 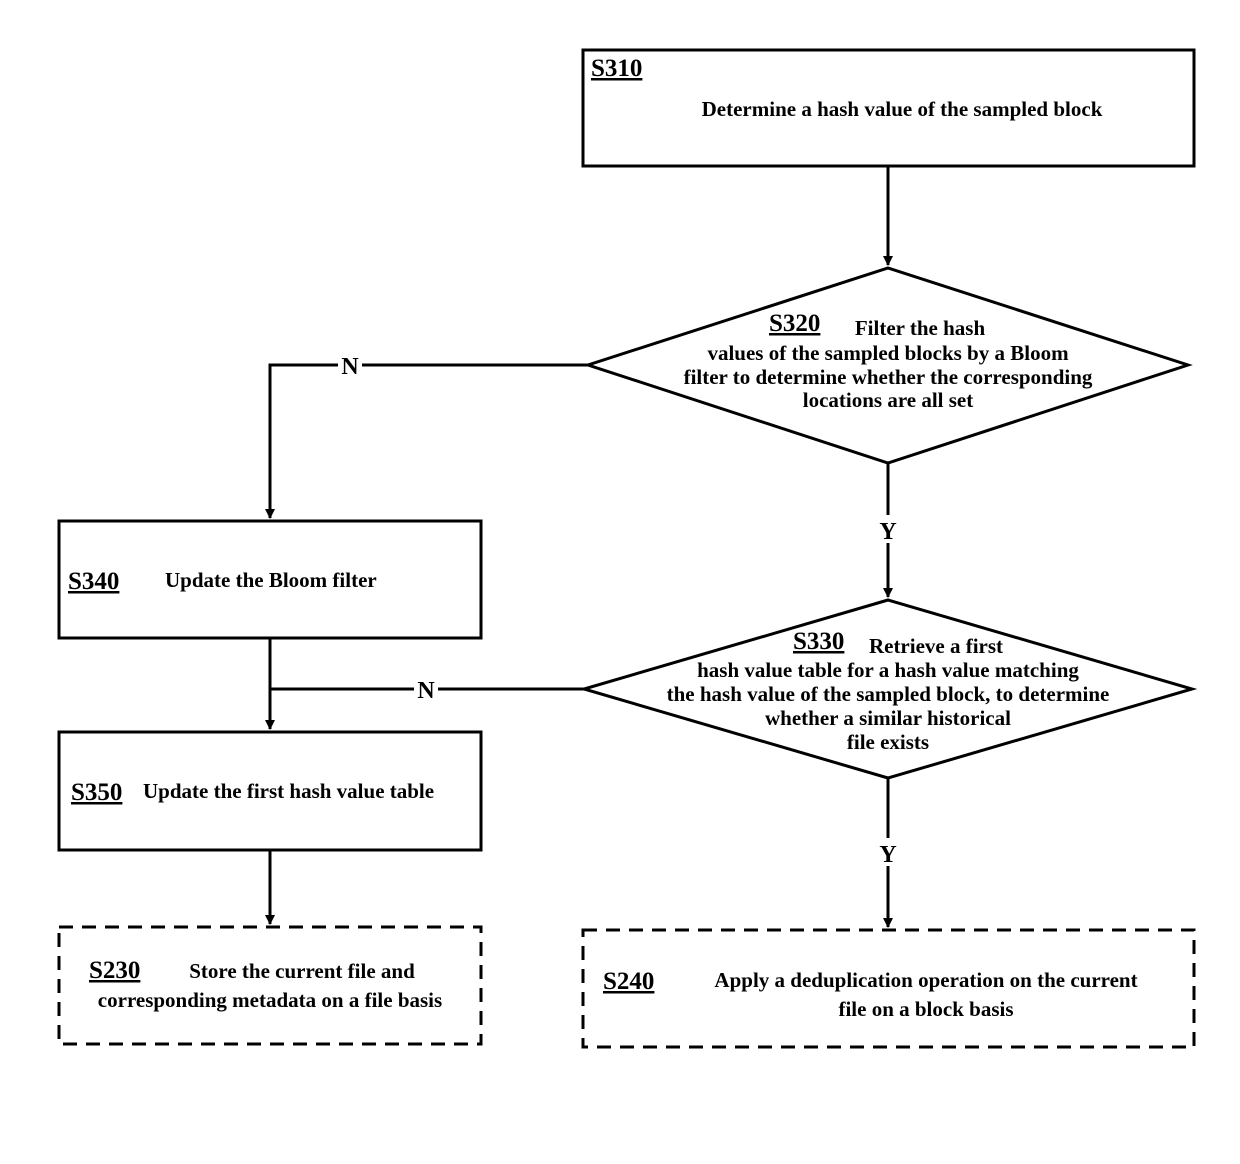 What do you see at coordinates (888, 353) in the screenshot?
I see `step-text-line: values of the sampled blocks by a Bloom` at bounding box center [888, 353].